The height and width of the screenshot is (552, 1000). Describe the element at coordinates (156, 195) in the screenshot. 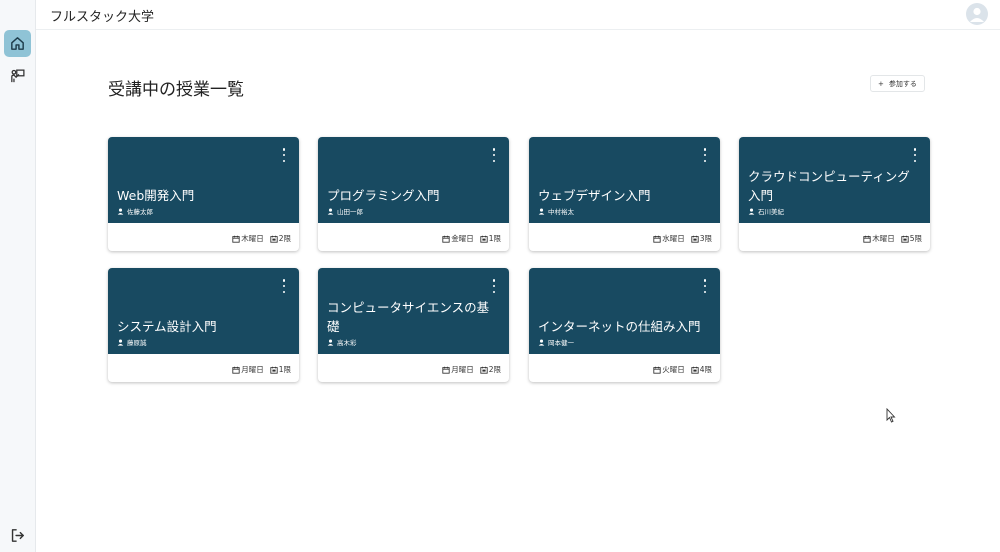

I see `course-title: Web開発入門` at that location.